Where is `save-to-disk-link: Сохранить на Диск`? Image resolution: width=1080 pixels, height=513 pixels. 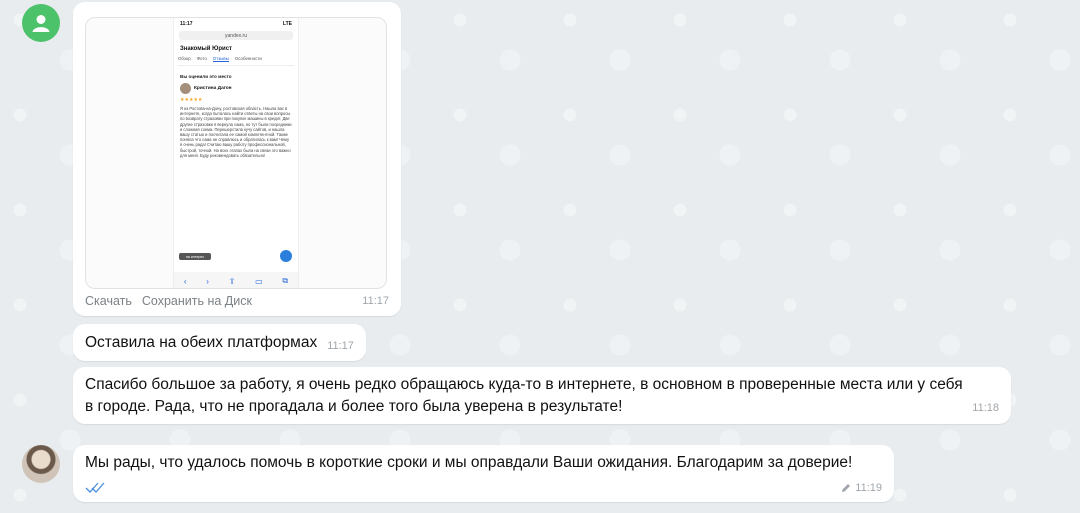
save-to-disk-link: Сохранить на Диск is located at coordinates (197, 301).